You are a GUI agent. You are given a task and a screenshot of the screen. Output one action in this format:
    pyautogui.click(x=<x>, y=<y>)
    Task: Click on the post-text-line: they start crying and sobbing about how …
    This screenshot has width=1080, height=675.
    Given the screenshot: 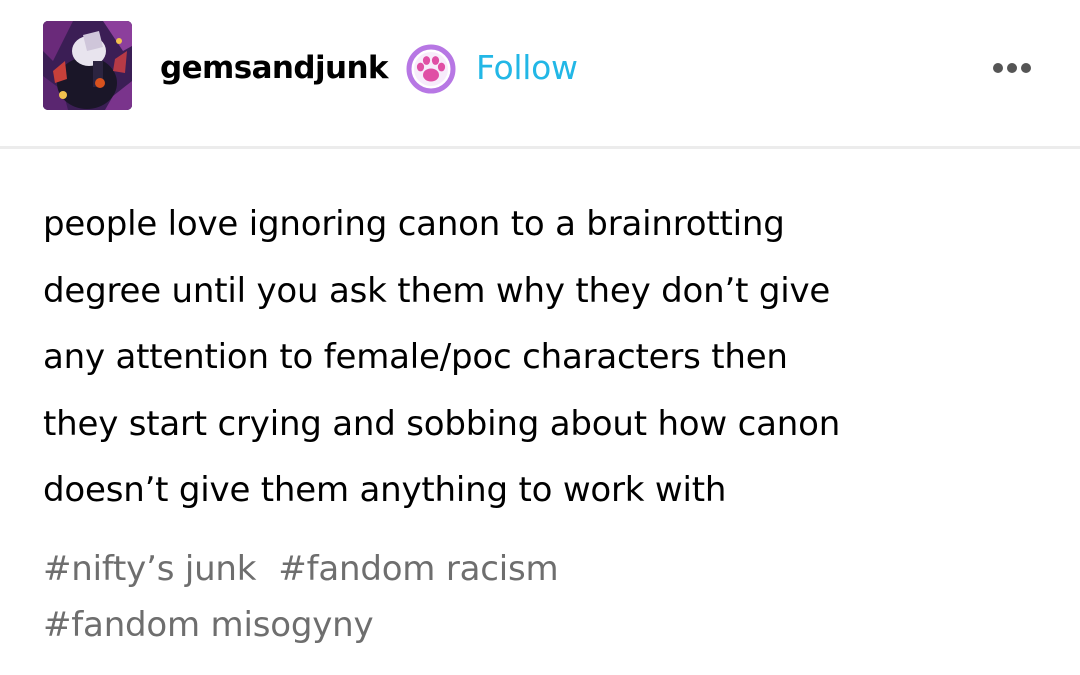 What is the action you would take?
    pyautogui.click(x=442, y=423)
    